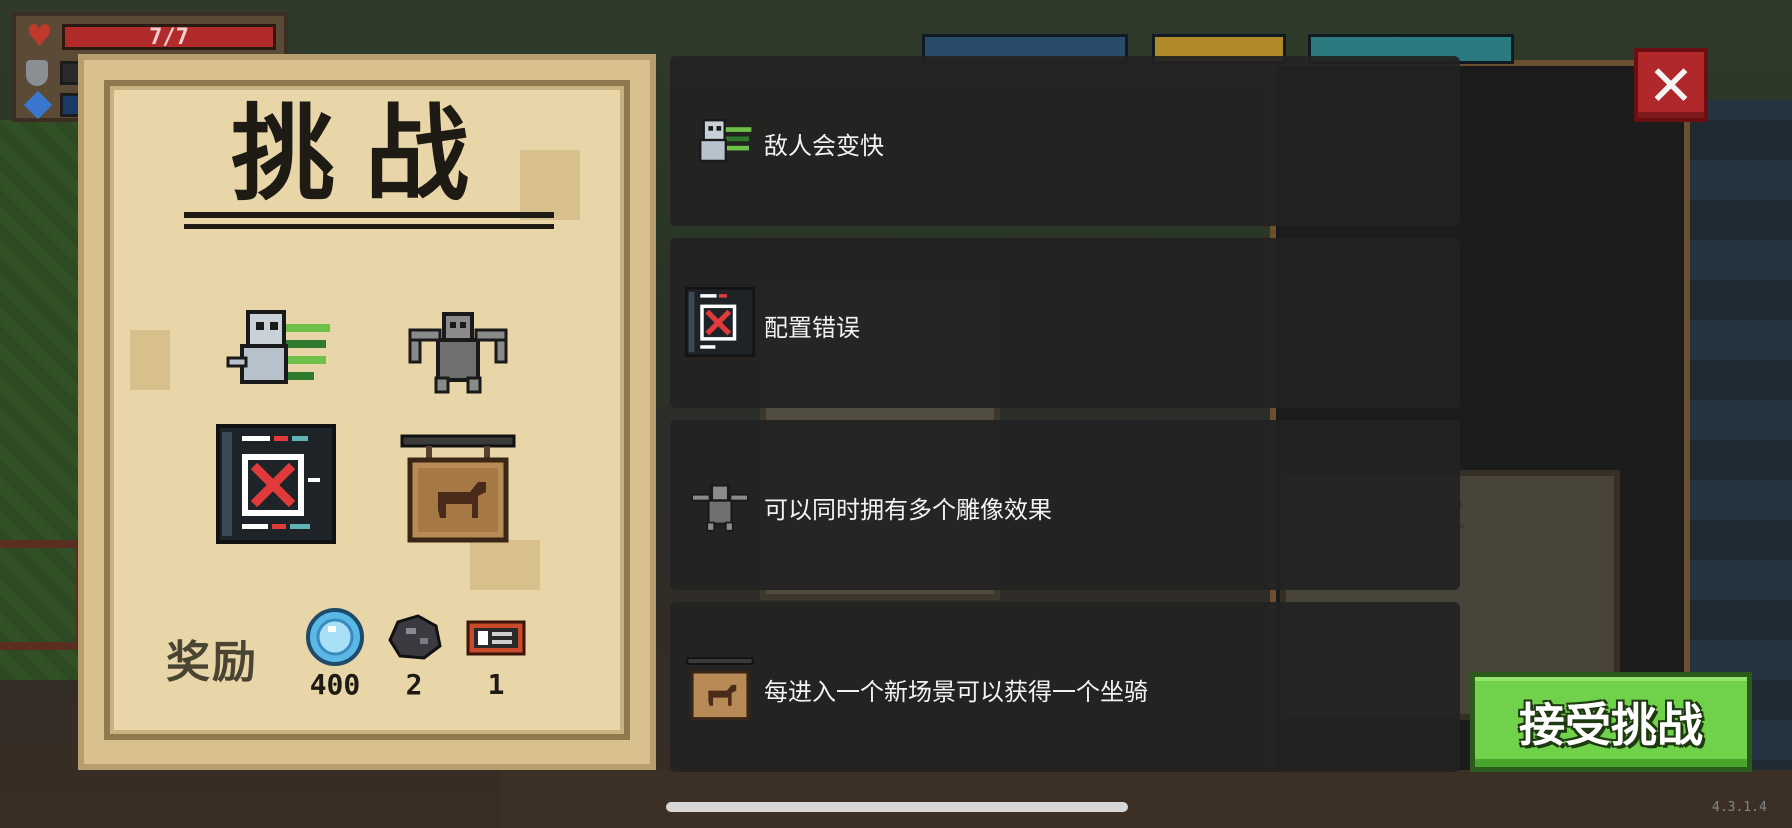  Describe the element at coordinates (897, 807) in the screenshot. I see `home-indicator` at that location.